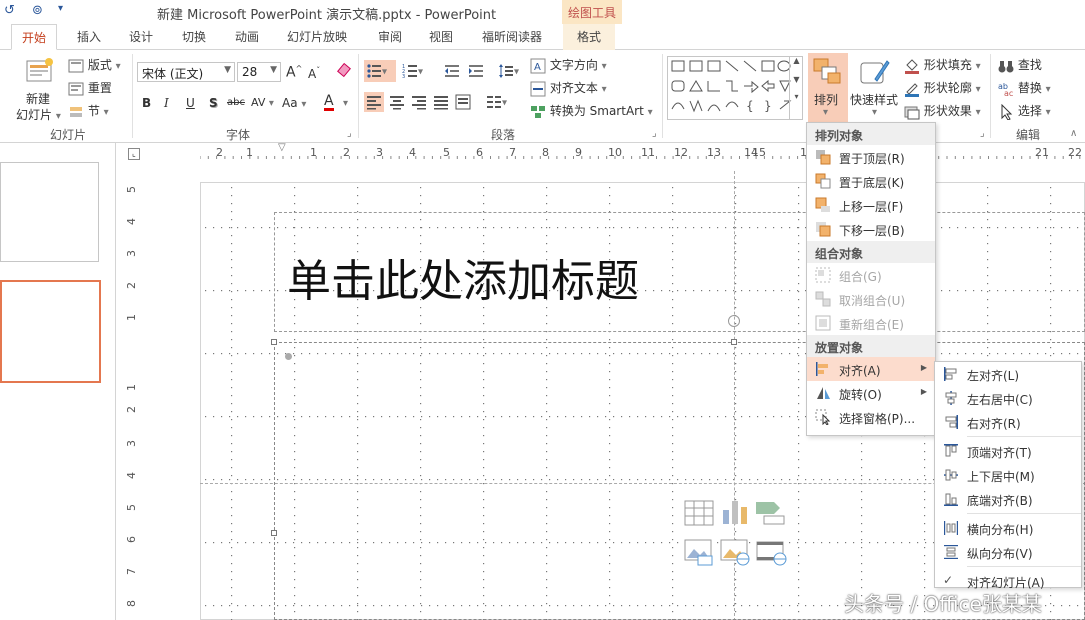  What do you see at coordinates (1008, 374) in the screenshot?
I see `align-left-item: 左对齐(L)` at bounding box center [1008, 374].